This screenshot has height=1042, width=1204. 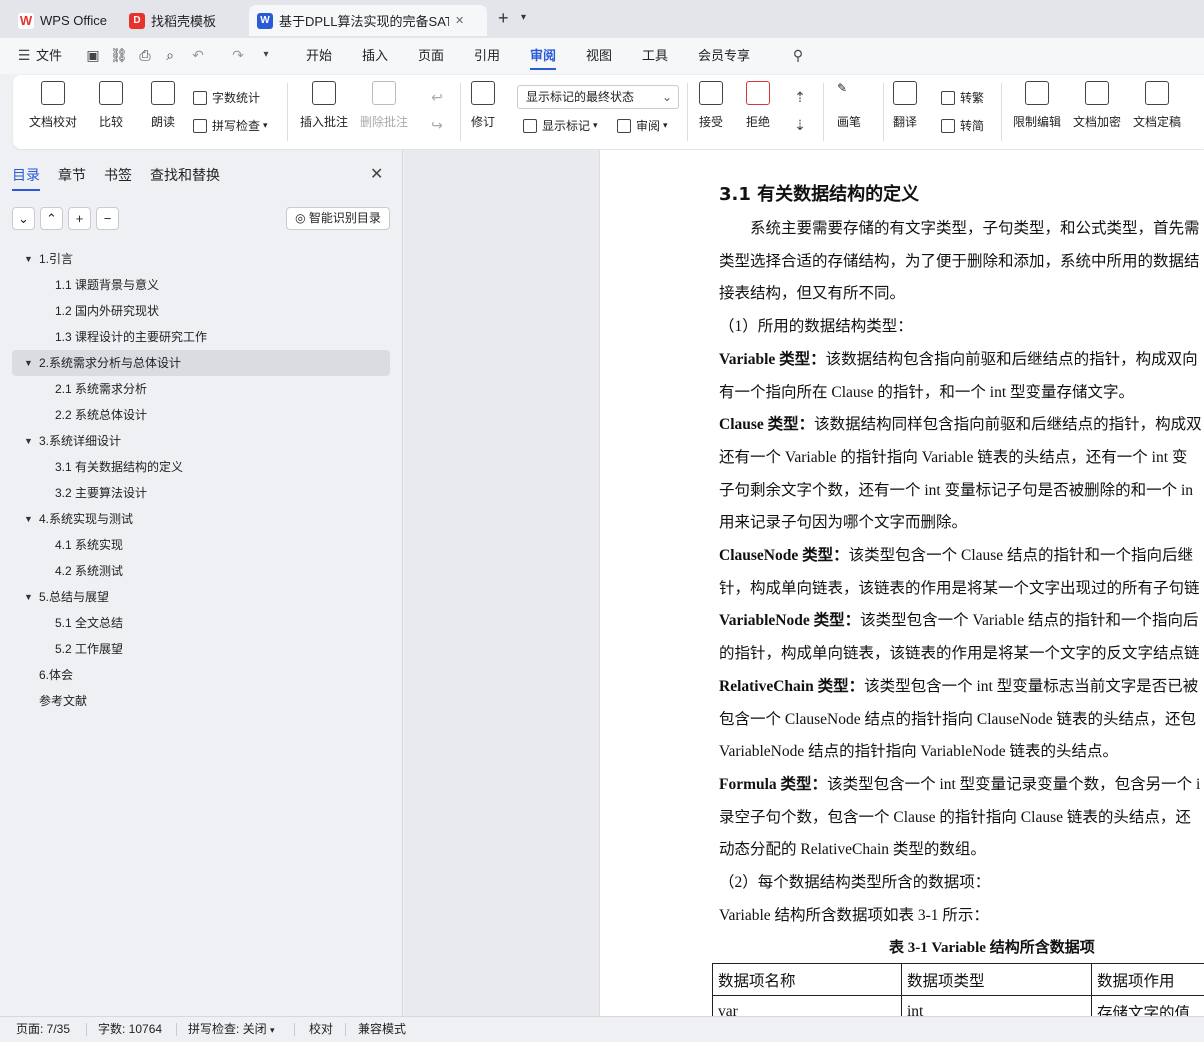 What do you see at coordinates (1157, 105) in the screenshot?
I see `finalize-doc-button: 文档定稿` at bounding box center [1157, 105].